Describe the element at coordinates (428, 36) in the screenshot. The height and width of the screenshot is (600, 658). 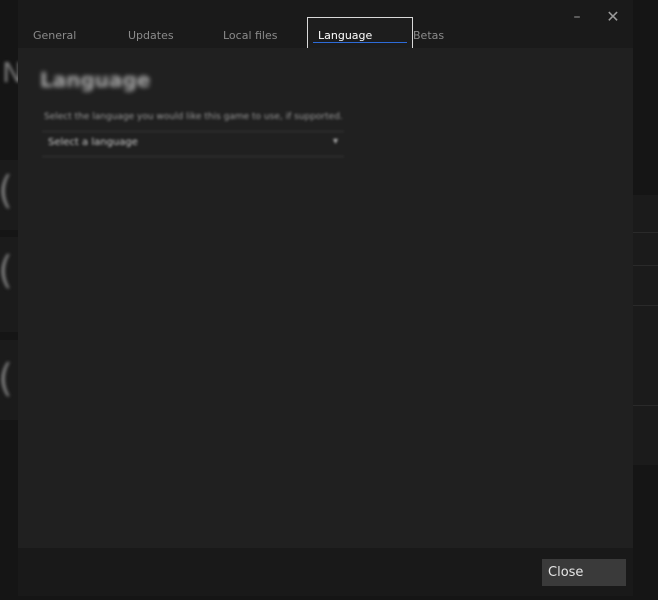
I see `tab-betas: Betas` at that location.